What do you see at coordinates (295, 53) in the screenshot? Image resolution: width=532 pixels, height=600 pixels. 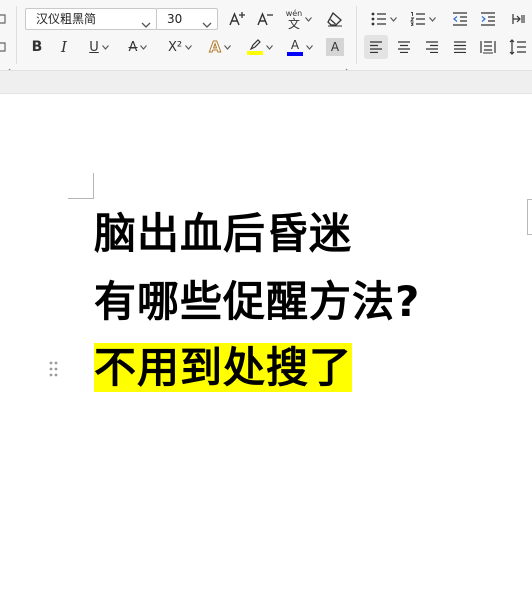 I see `font-color-swatch` at bounding box center [295, 53].